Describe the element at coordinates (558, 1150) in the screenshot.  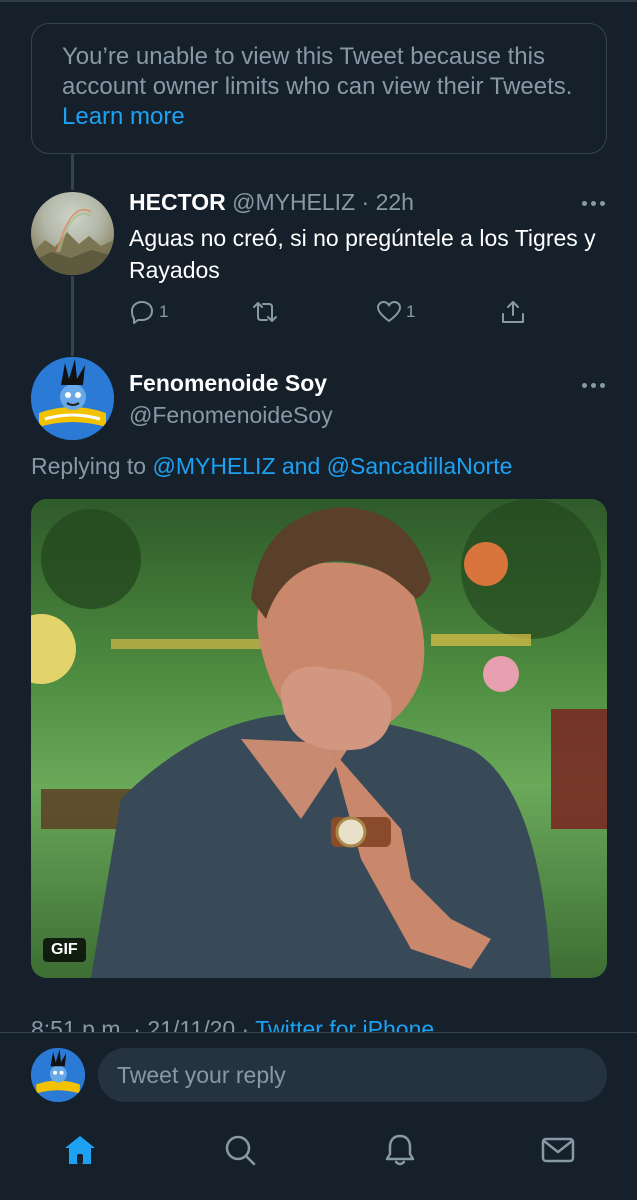
I see `messages-icon` at that location.